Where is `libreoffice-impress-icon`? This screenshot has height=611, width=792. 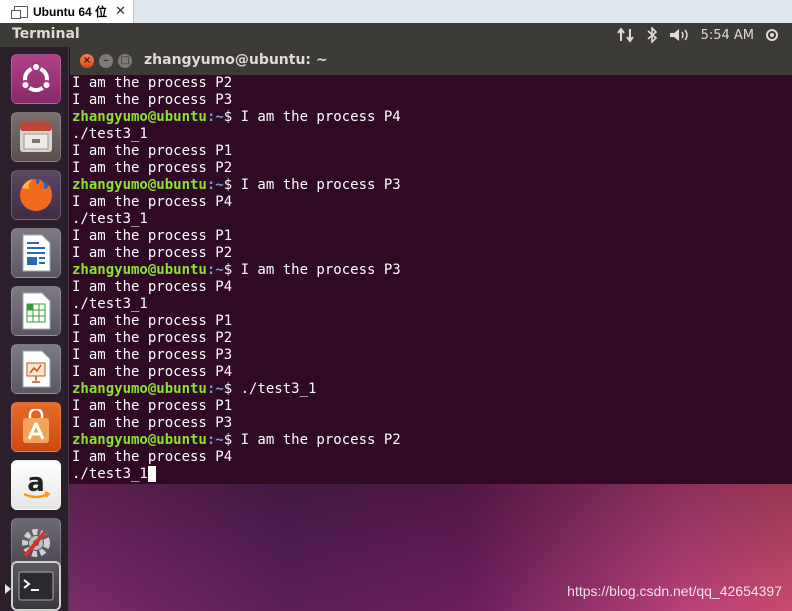
libreoffice-impress-icon is located at coordinates (36, 369).